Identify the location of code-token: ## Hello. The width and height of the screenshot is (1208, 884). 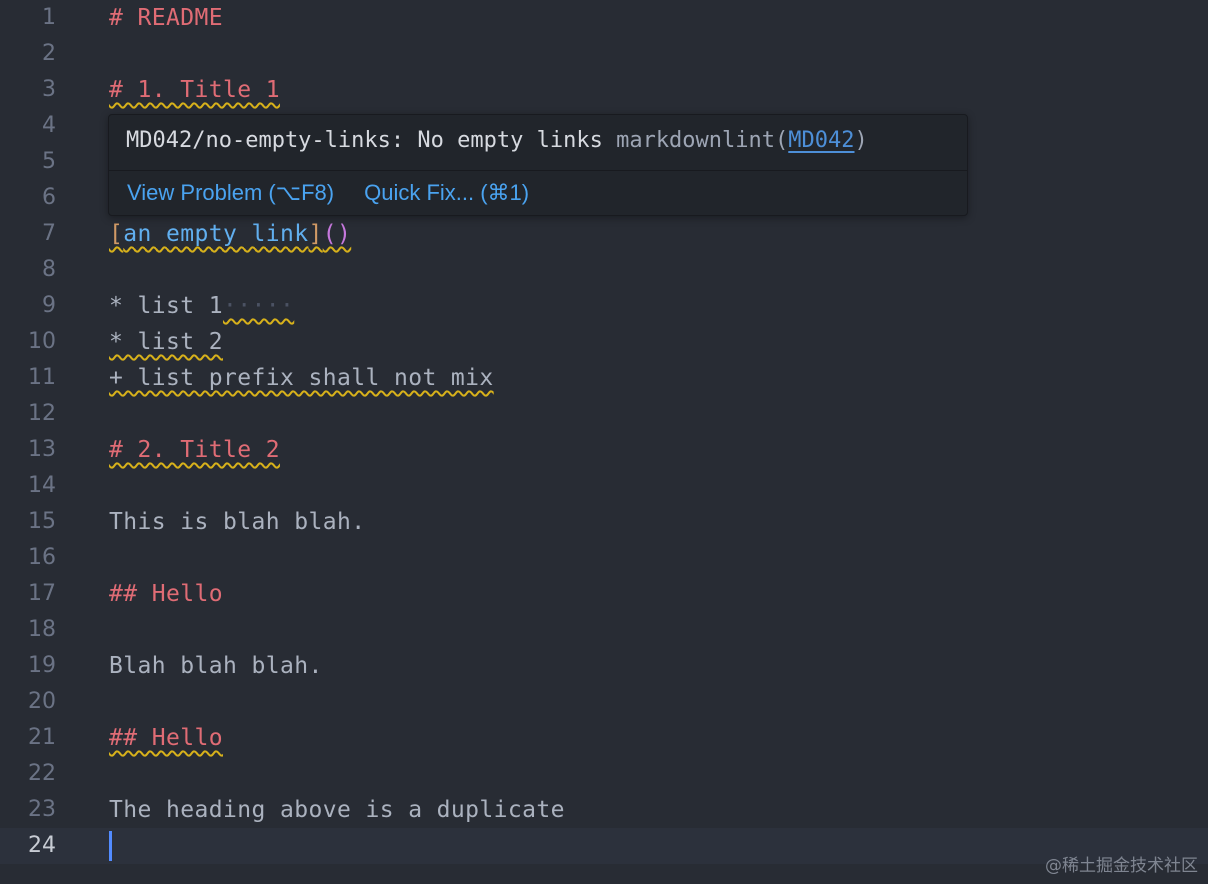
(166, 594).